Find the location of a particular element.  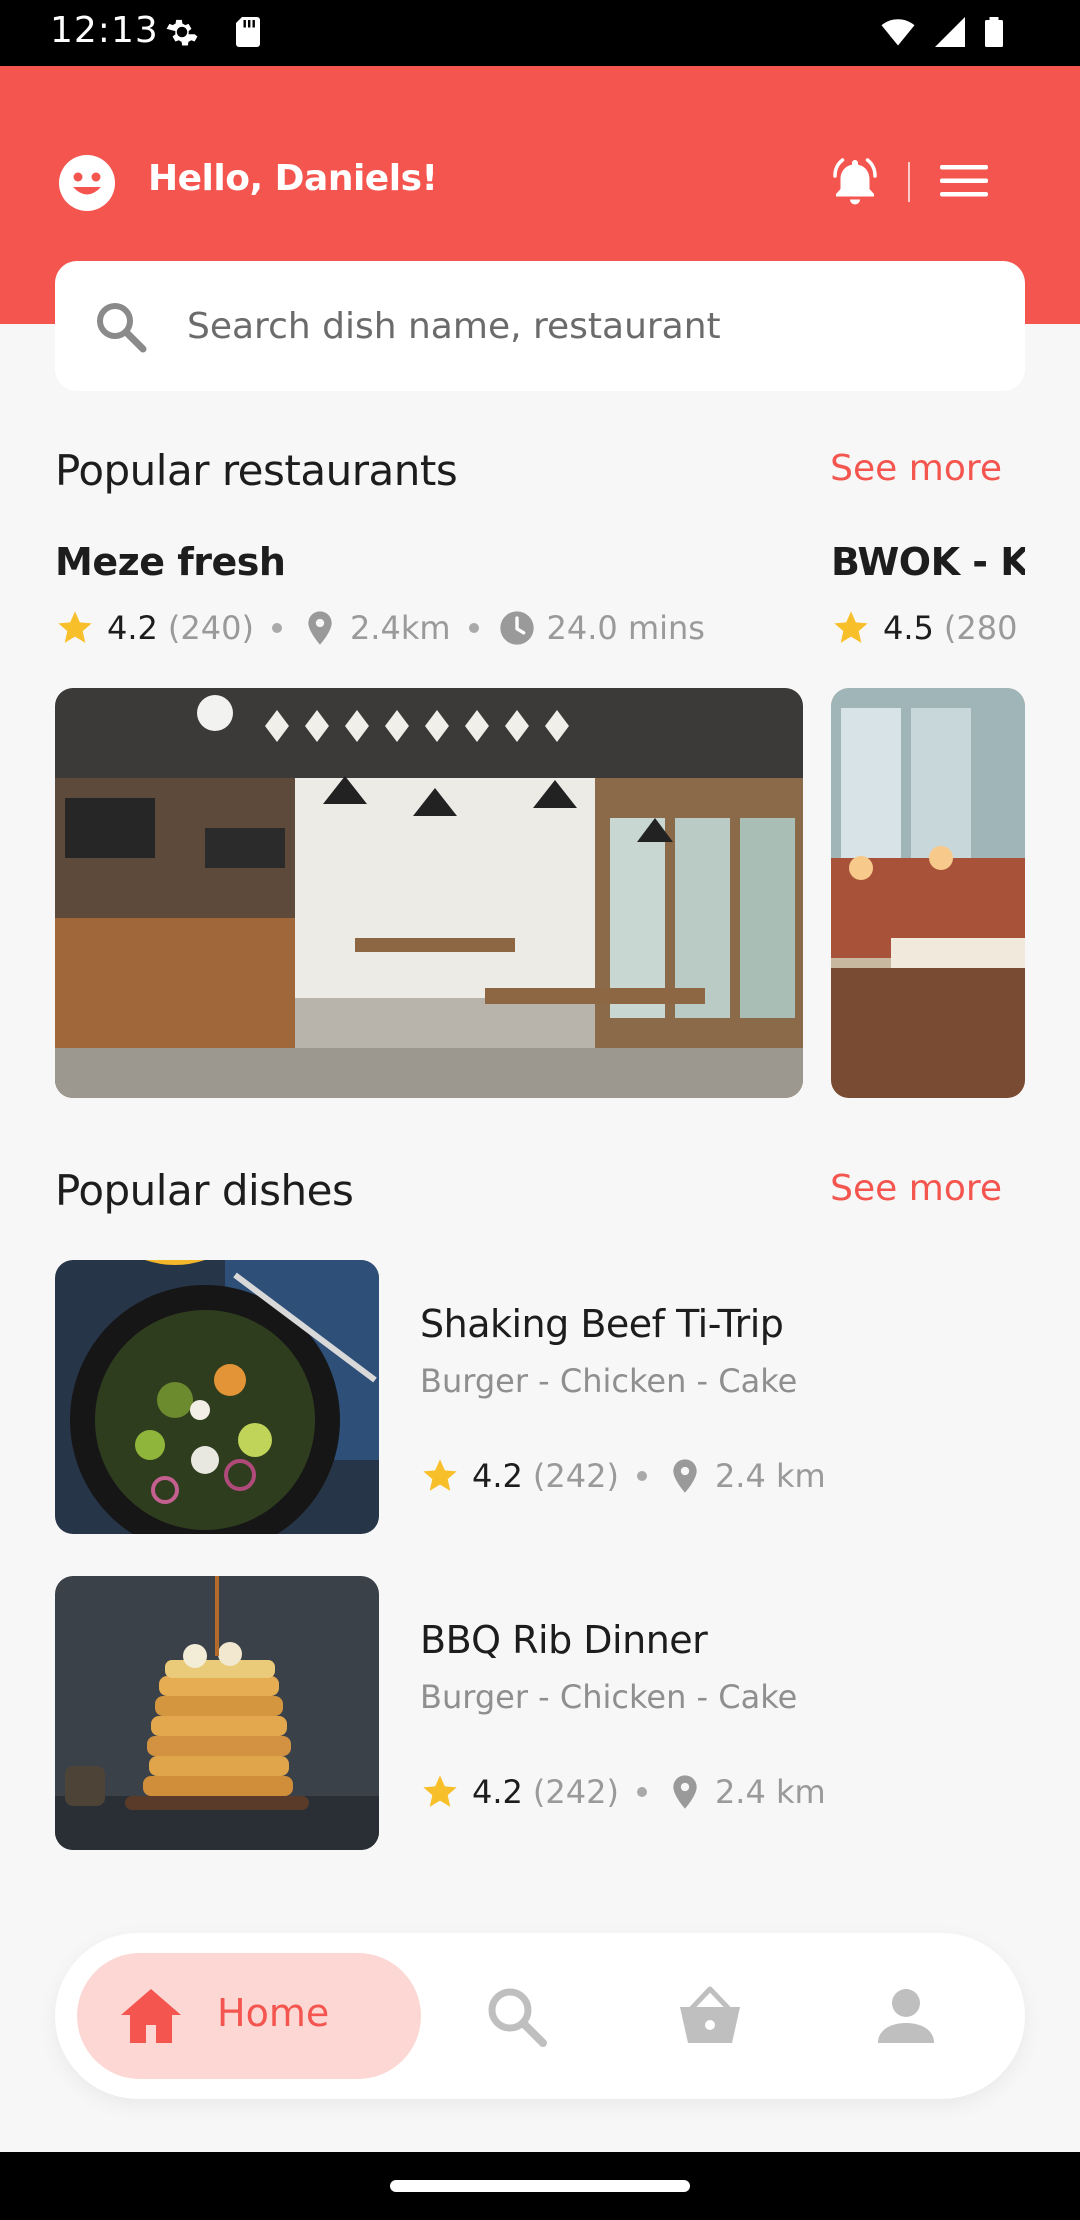

system-navigation-bar is located at coordinates (540, 2186).